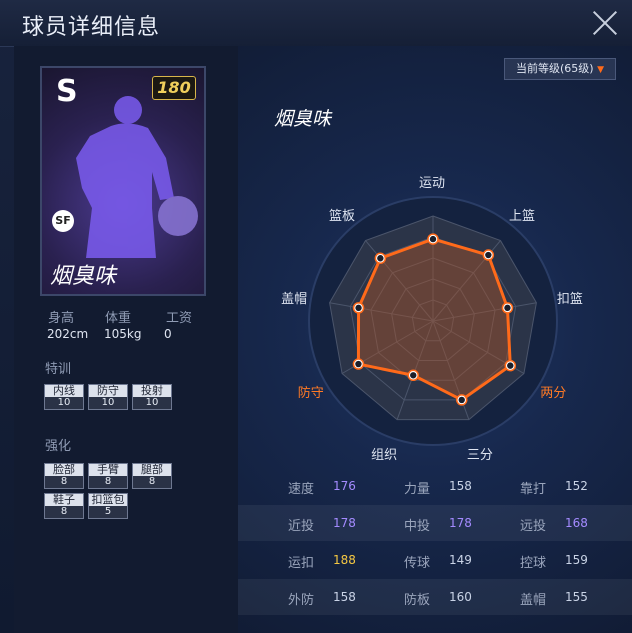 The width and height of the screenshot is (632, 633). Describe the element at coordinates (533, 600) in the screenshot. I see `stat-label: 盖帽` at that location.